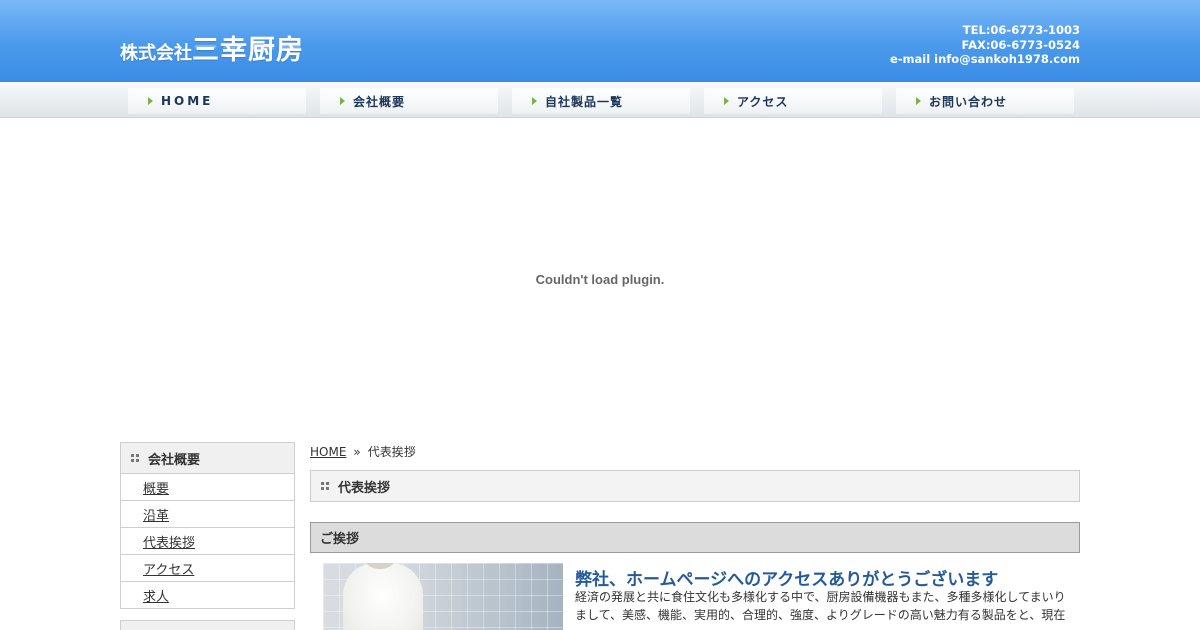 The image size is (1200, 630). Describe the element at coordinates (443, 596) in the screenshot. I see `representative-photo` at that location.